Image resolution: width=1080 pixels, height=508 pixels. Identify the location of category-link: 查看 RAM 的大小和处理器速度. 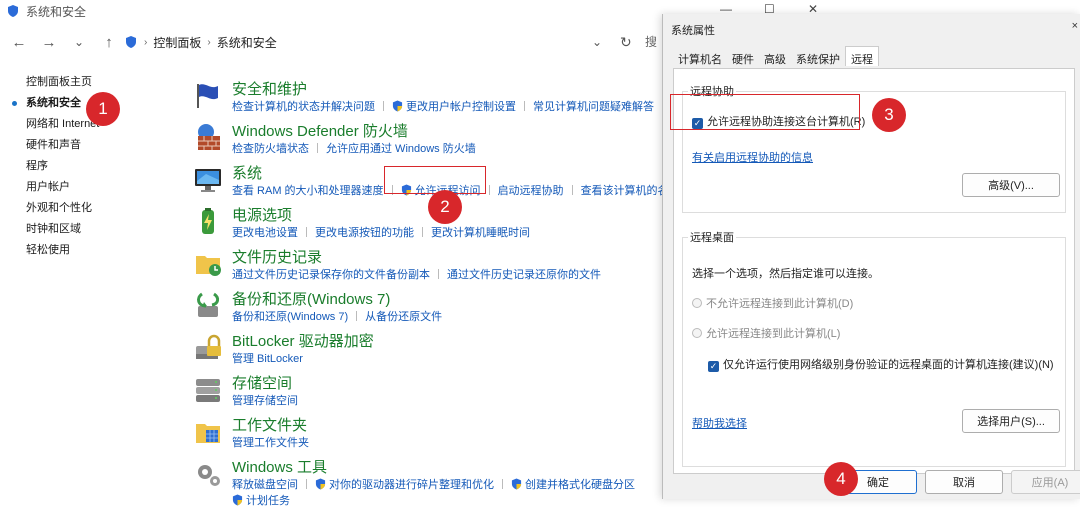
(308, 190).